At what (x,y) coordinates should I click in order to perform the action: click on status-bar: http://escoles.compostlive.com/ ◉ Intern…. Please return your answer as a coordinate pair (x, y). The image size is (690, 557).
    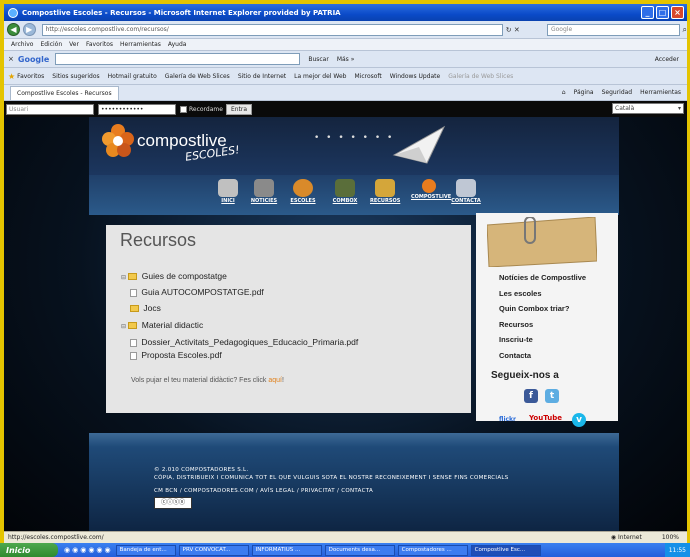
    Looking at the image, I should click on (345, 537).